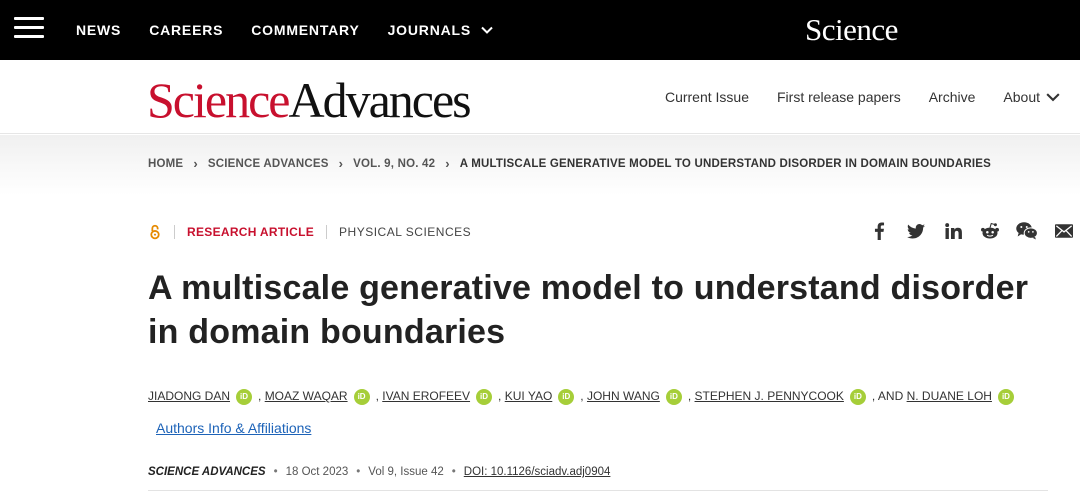 The width and height of the screenshot is (1080, 498). I want to click on topnav-journals: JOURNALS, so click(440, 30).